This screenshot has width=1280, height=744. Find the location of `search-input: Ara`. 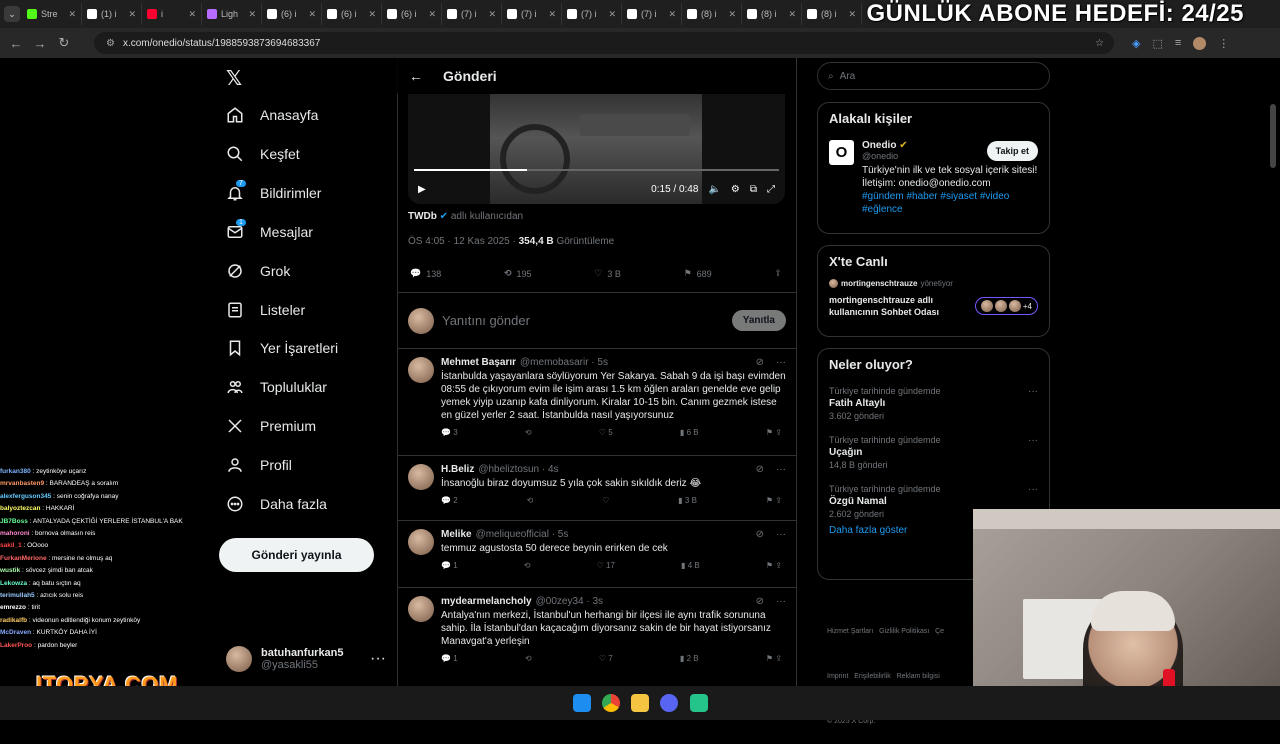

search-input: Ara is located at coordinates (848, 76).